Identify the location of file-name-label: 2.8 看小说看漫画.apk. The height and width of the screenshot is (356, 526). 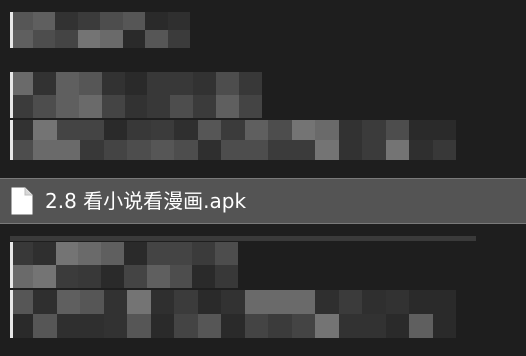
(146, 201).